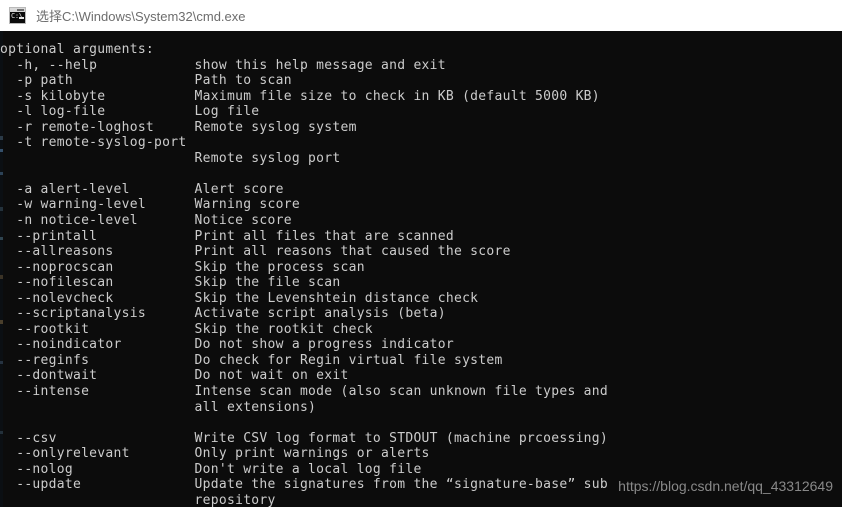  I want to click on console-line: --noprocscan Skip the process scan, so click(182, 267).